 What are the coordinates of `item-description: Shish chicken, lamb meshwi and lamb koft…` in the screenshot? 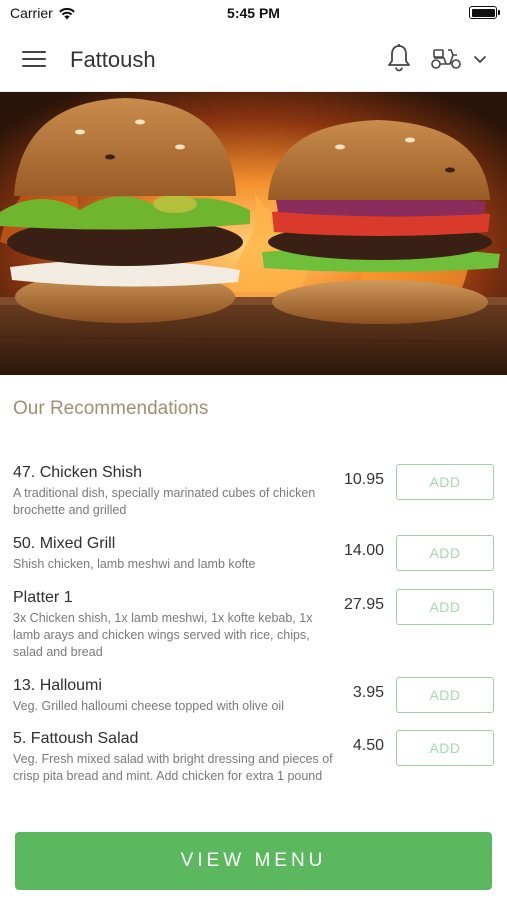 It's located at (134, 564).